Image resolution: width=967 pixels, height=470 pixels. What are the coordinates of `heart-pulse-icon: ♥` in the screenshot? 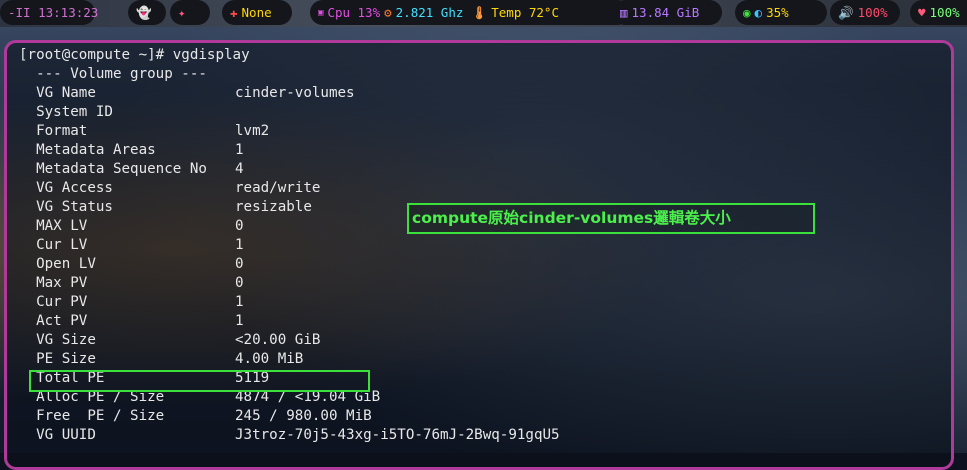 It's located at (922, 12).